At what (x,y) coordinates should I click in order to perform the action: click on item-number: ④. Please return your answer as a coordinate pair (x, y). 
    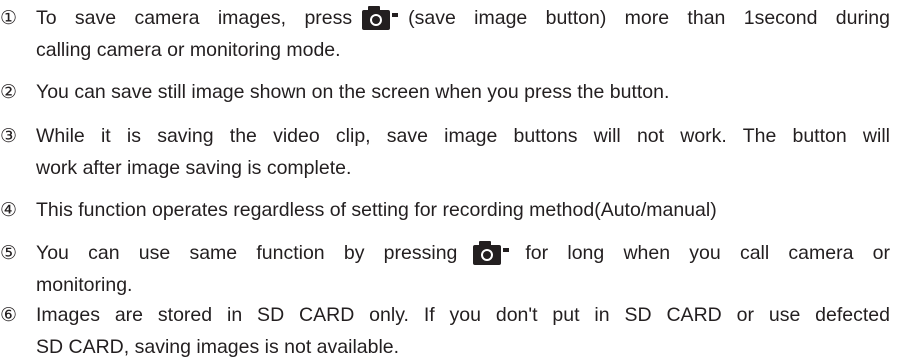
    Looking at the image, I should click on (9, 210).